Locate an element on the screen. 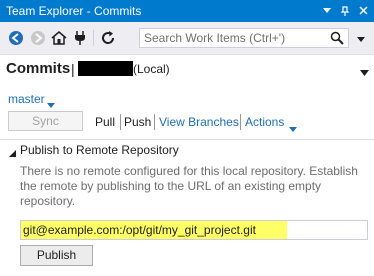 The height and width of the screenshot is (276, 374). toolbar is located at coordinates (187, 38).